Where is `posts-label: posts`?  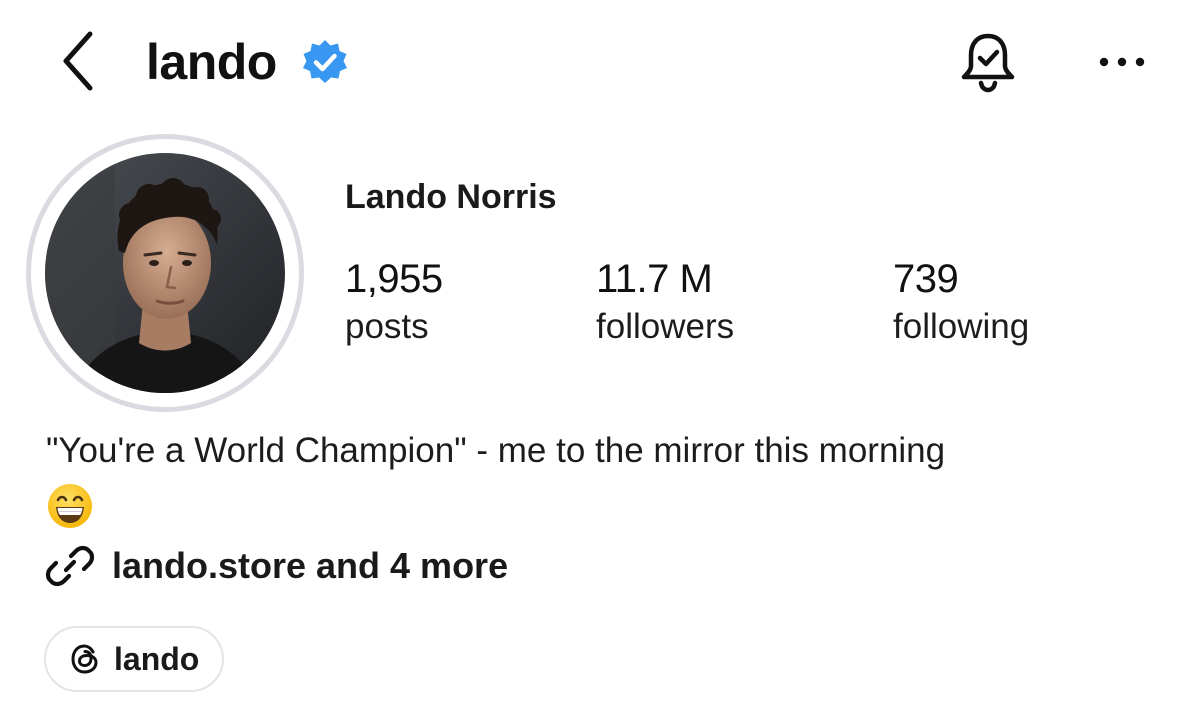
posts-label: posts is located at coordinates (387, 326).